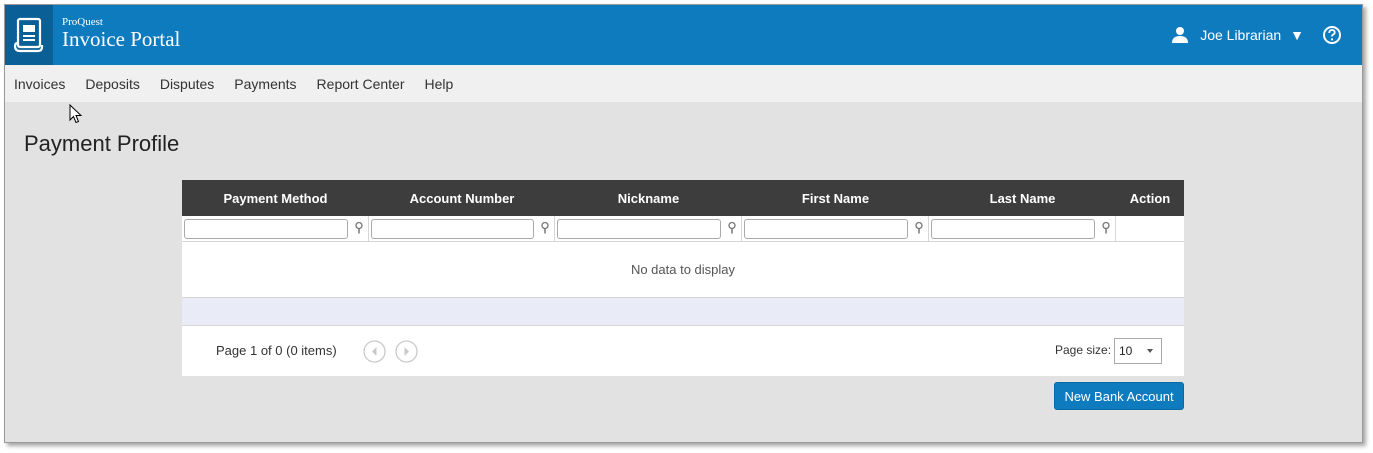  I want to click on menu-item-report-center: Report Center, so click(361, 84).